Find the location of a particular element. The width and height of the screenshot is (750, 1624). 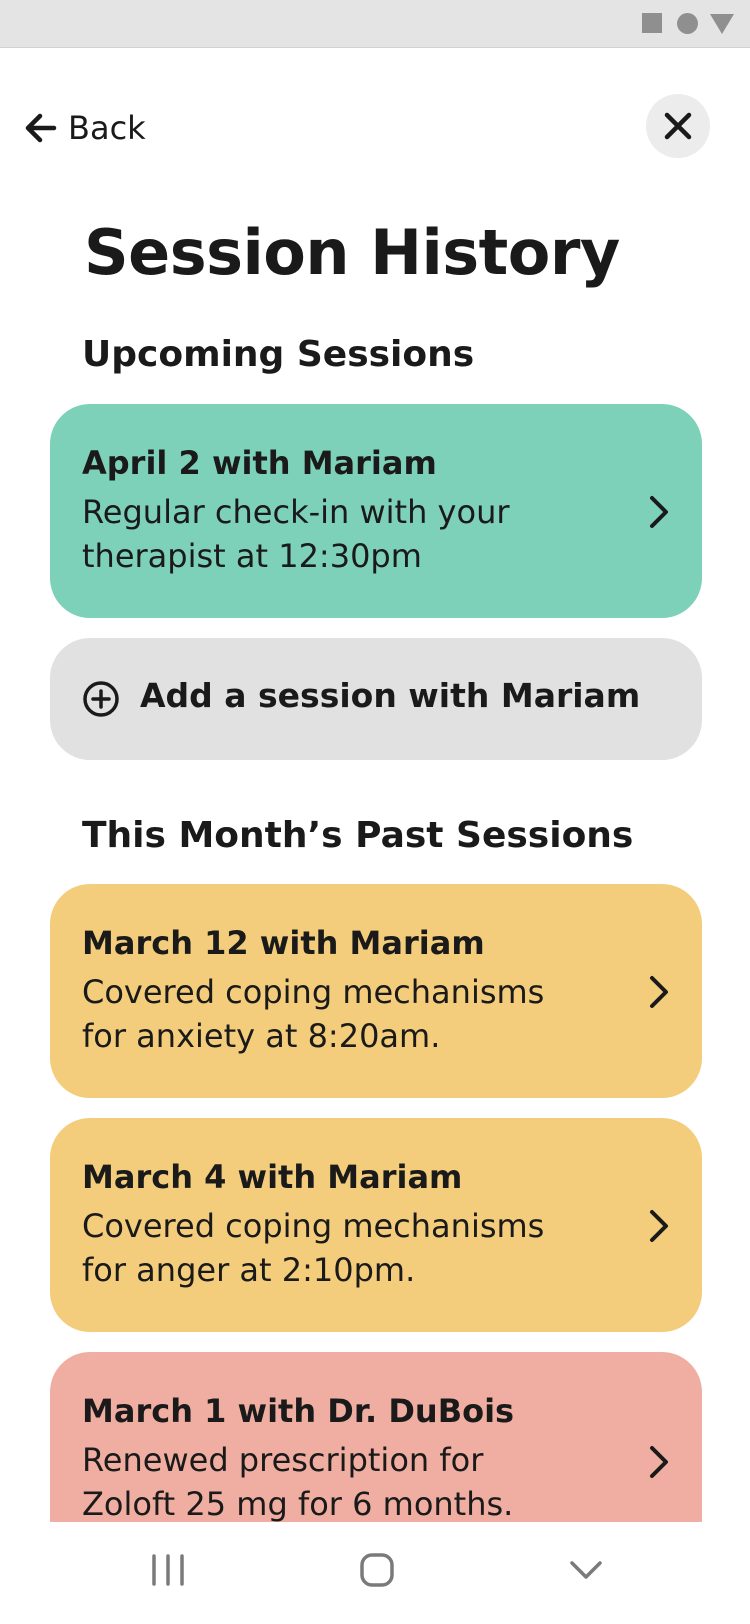

page-title: Session History is located at coordinates (352, 252).